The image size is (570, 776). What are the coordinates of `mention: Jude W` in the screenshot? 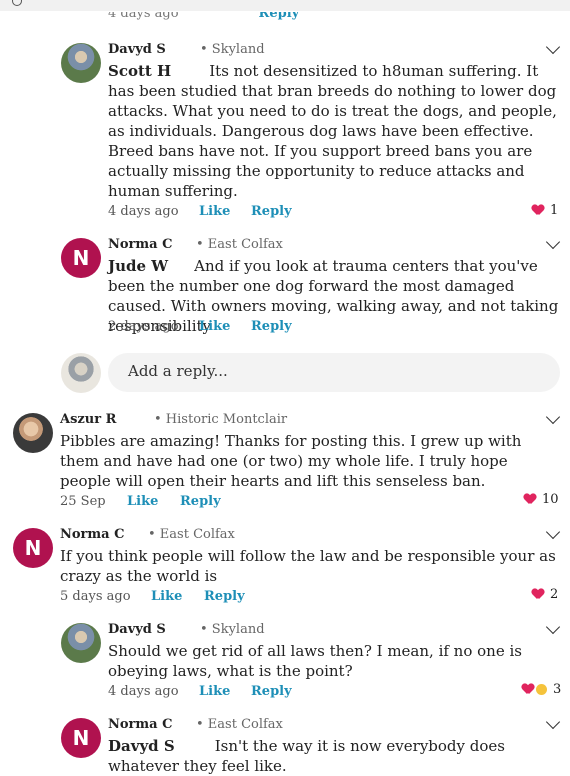 It's located at (138, 266).